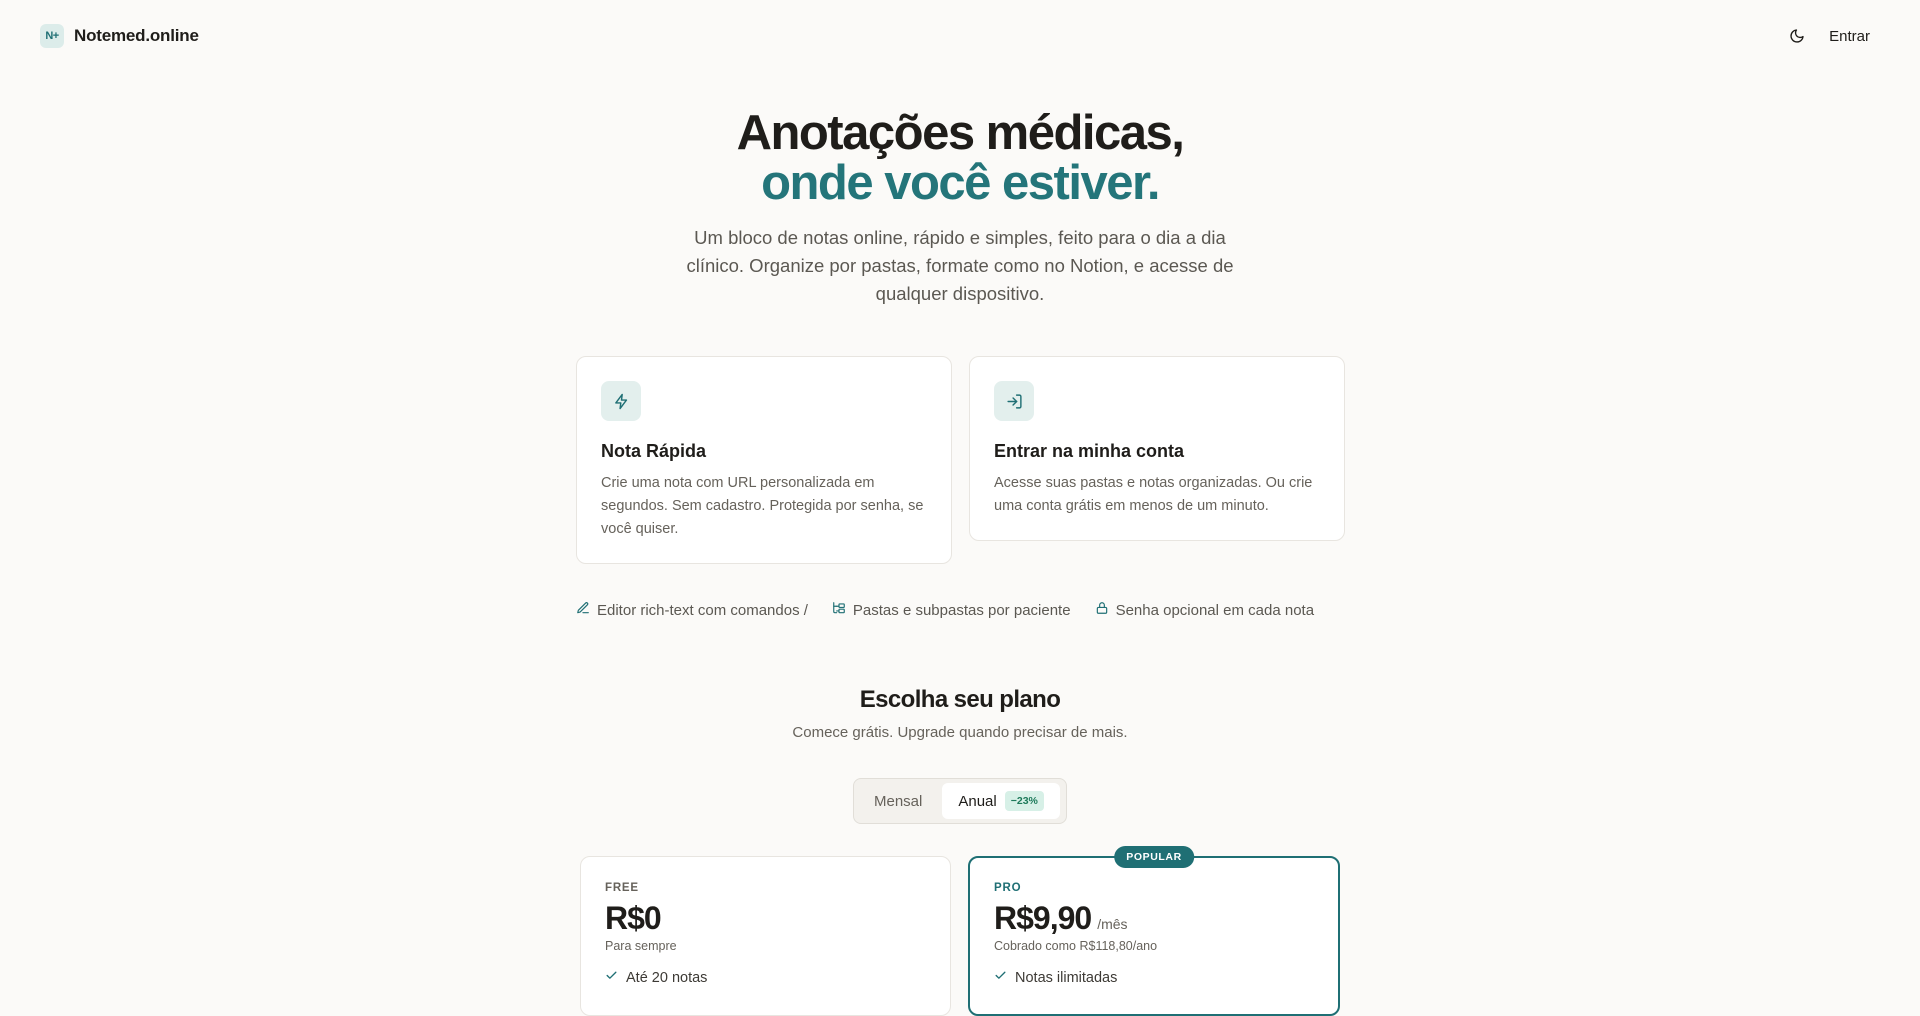 Image resolution: width=1920 pixels, height=1016 pixels. I want to click on card-title: Nota Rápida, so click(654, 451).